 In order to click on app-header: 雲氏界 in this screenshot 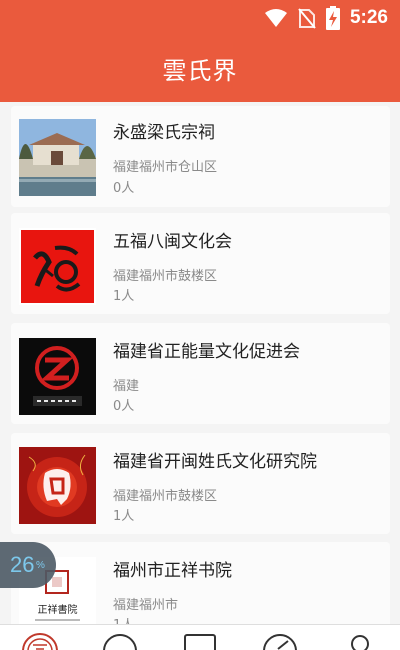, I will do `click(200, 69)`.